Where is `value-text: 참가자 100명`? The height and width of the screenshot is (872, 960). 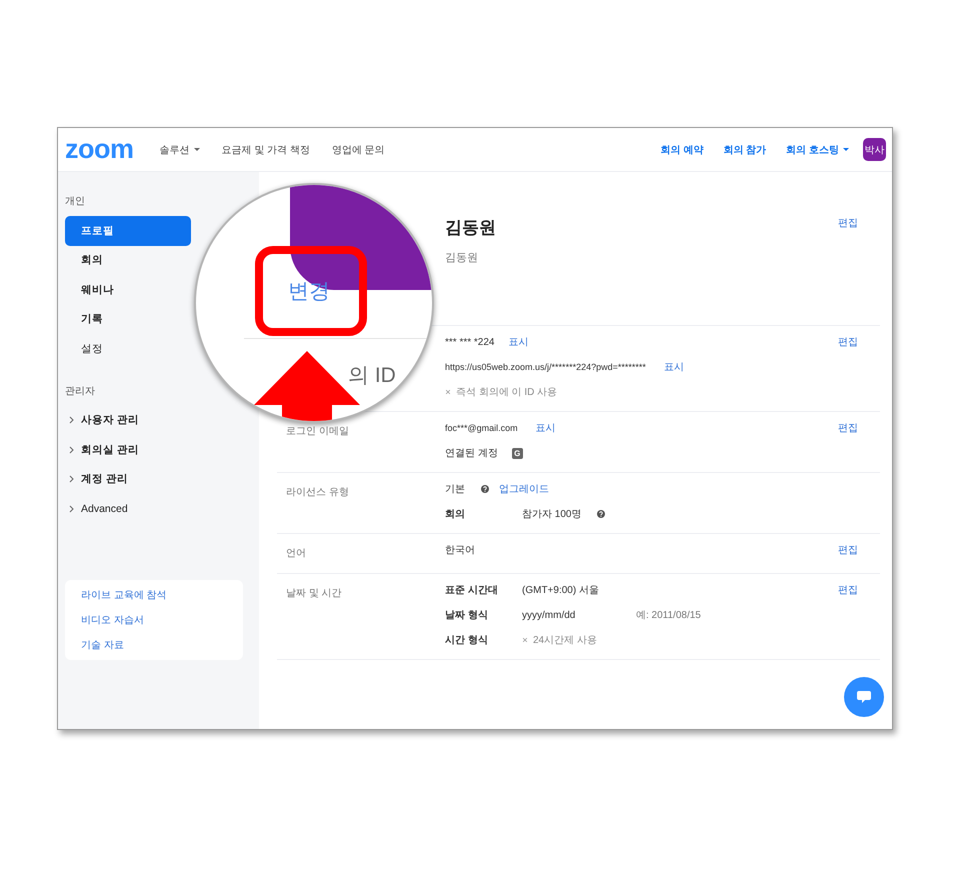
value-text: 참가자 100명 is located at coordinates (552, 514).